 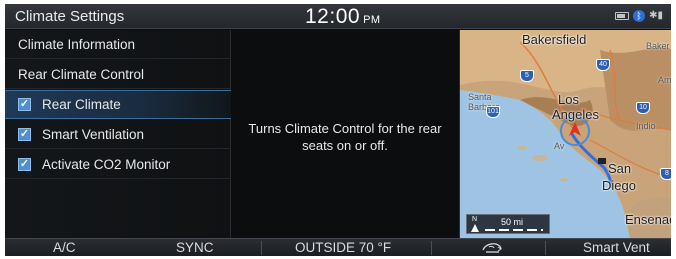 What do you see at coordinates (568, 99) in the screenshot?
I see `map-label-los: Los` at bounding box center [568, 99].